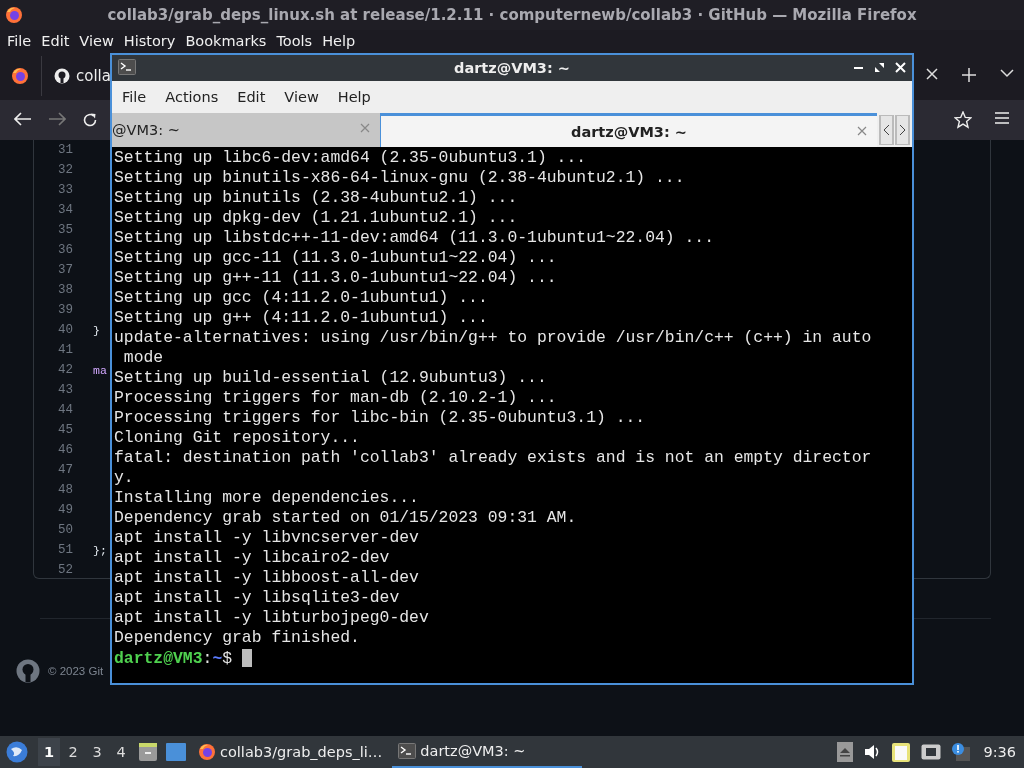  Describe the element at coordinates (246, 130) in the screenshot. I see `terminal-tab: @VM3: ~` at that location.